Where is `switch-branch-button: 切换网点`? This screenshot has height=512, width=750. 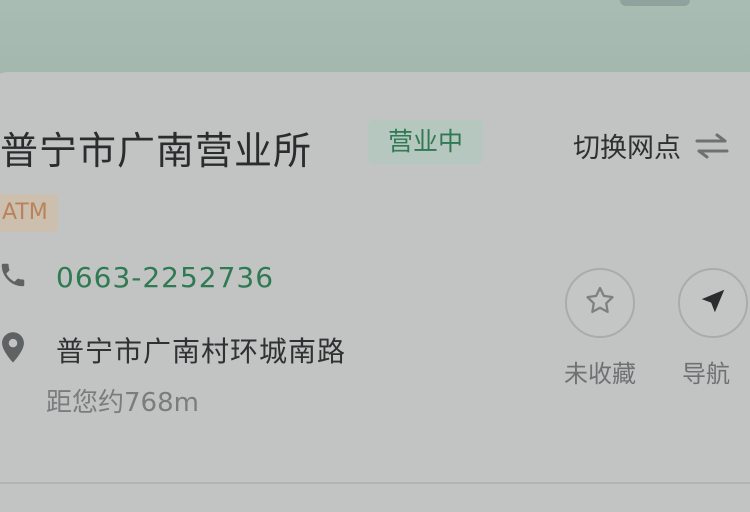 switch-branch-button: 切换网点 is located at coordinates (651, 145).